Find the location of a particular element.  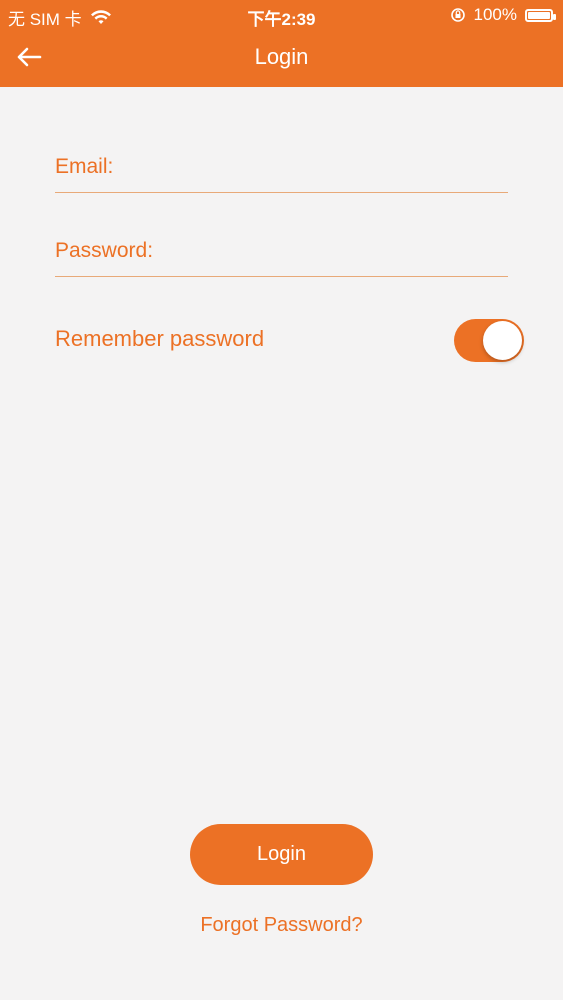

status-right: 100% is located at coordinates (503, 15).